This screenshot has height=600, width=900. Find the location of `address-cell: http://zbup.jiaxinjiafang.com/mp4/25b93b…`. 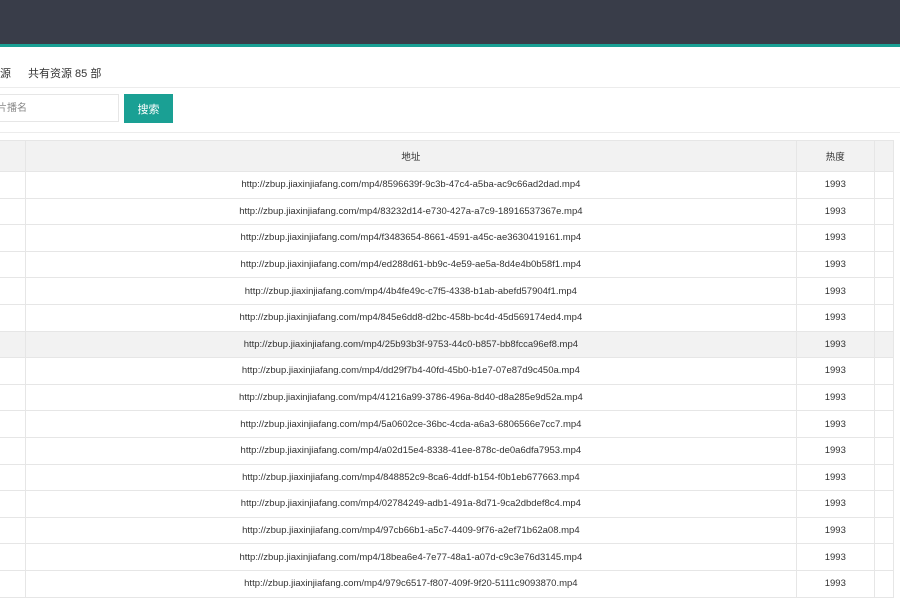

address-cell: http://zbup.jiaxinjiafang.com/mp4/25b93b… is located at coordinates (410, 344).